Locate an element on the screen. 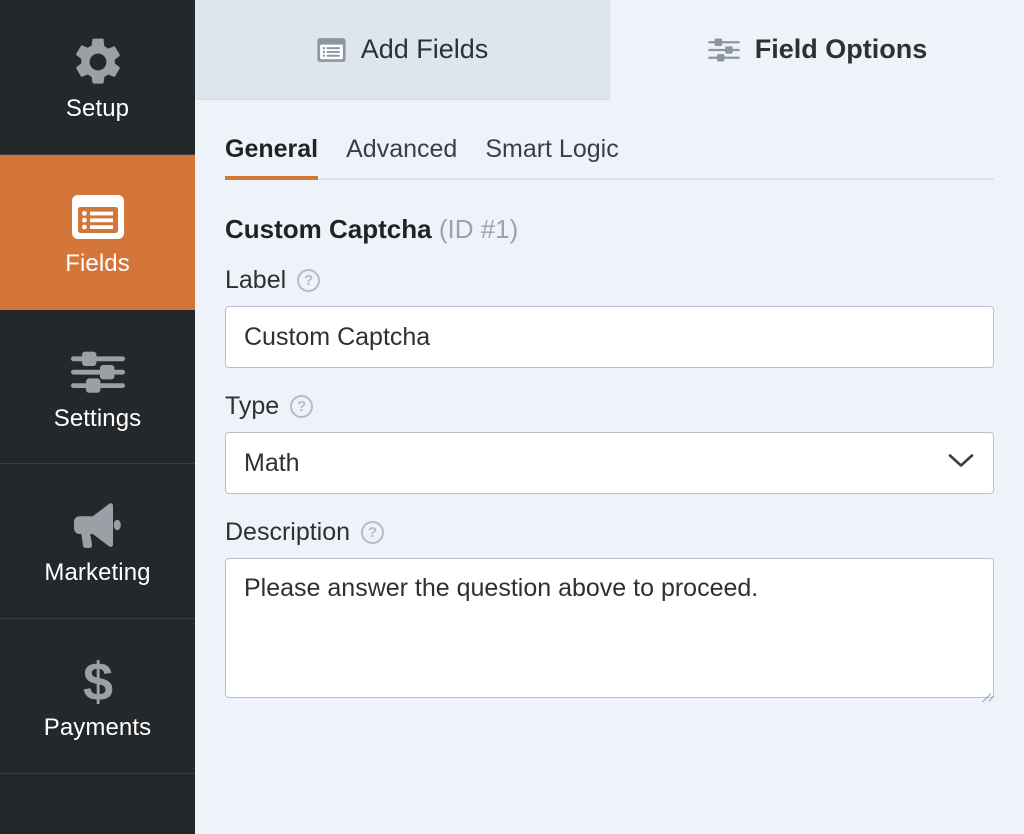 This screenshot has width=1024, height=834. type-select: Math is located at coordinates (609, 463).